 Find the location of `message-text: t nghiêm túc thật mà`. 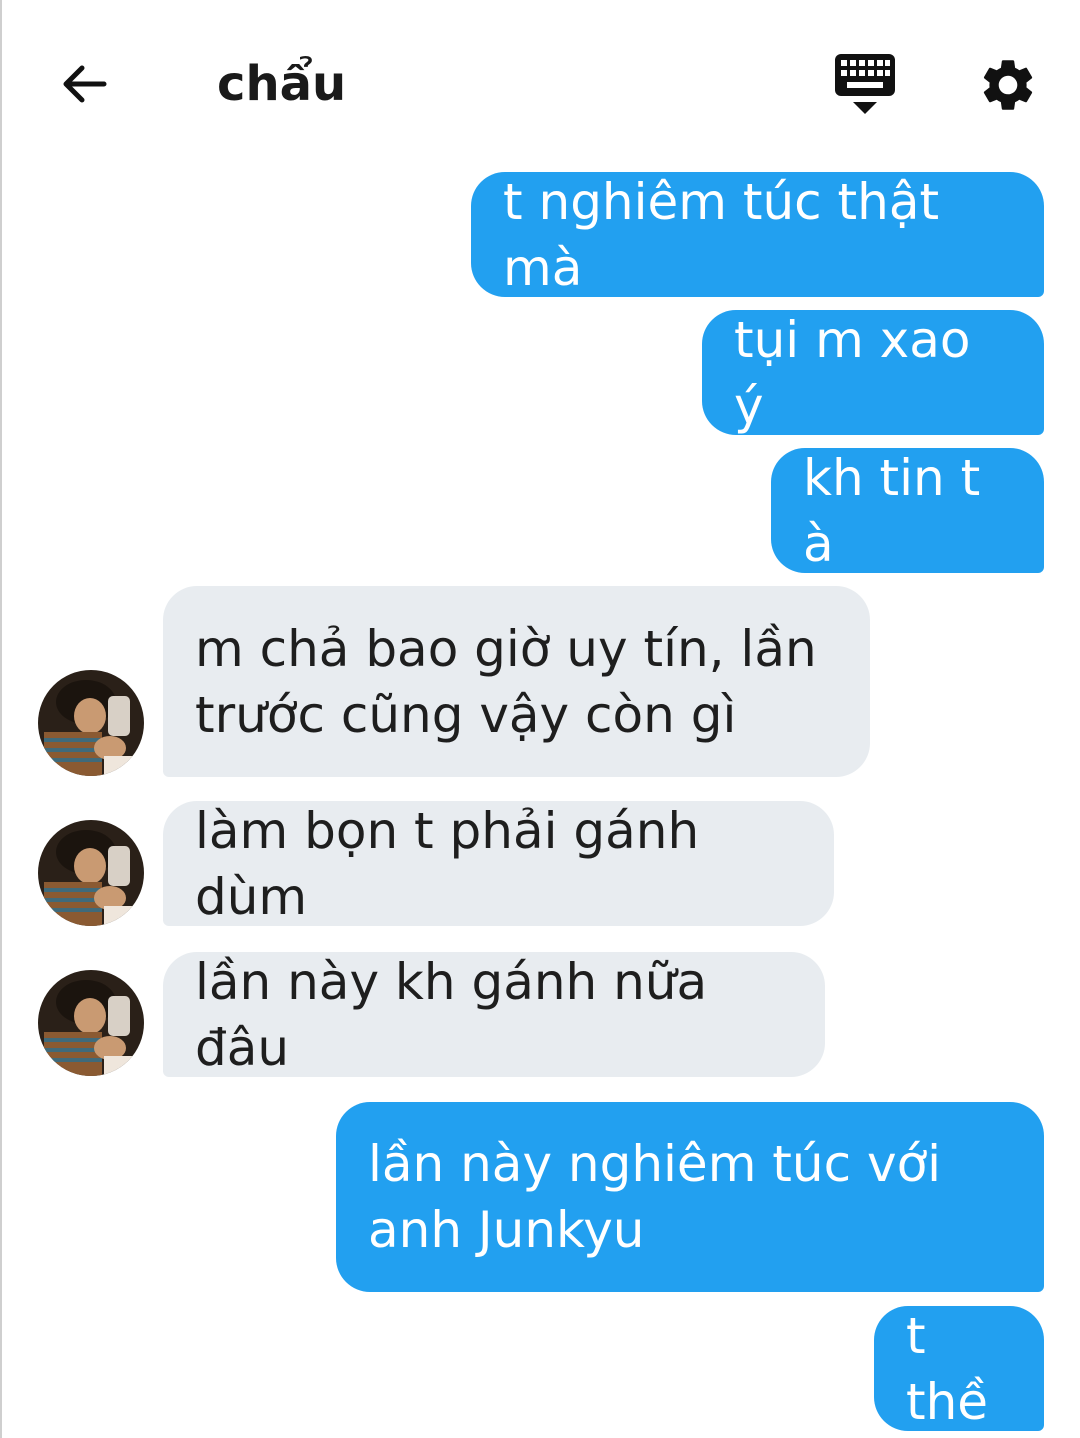

message-text: t nghiêm túc thật mà is located at coordinates (721, 234).